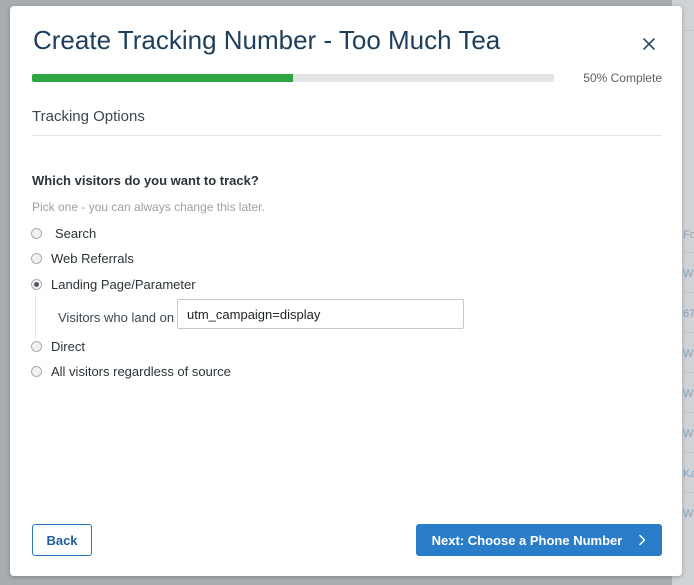 The height and width of the screenshot is (585, 694). Describe the element at coordinates (688, 474) in the screenshot. I see `background-cell: Ka` at that location.